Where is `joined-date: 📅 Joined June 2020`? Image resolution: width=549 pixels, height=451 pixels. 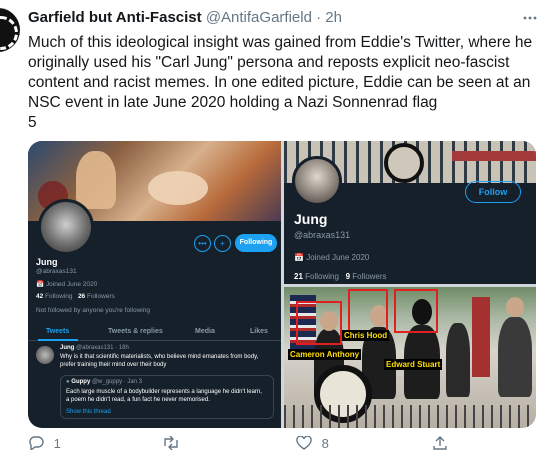 joined-date: 📅 Joined June 2020 is located at coordinates (67, 284).